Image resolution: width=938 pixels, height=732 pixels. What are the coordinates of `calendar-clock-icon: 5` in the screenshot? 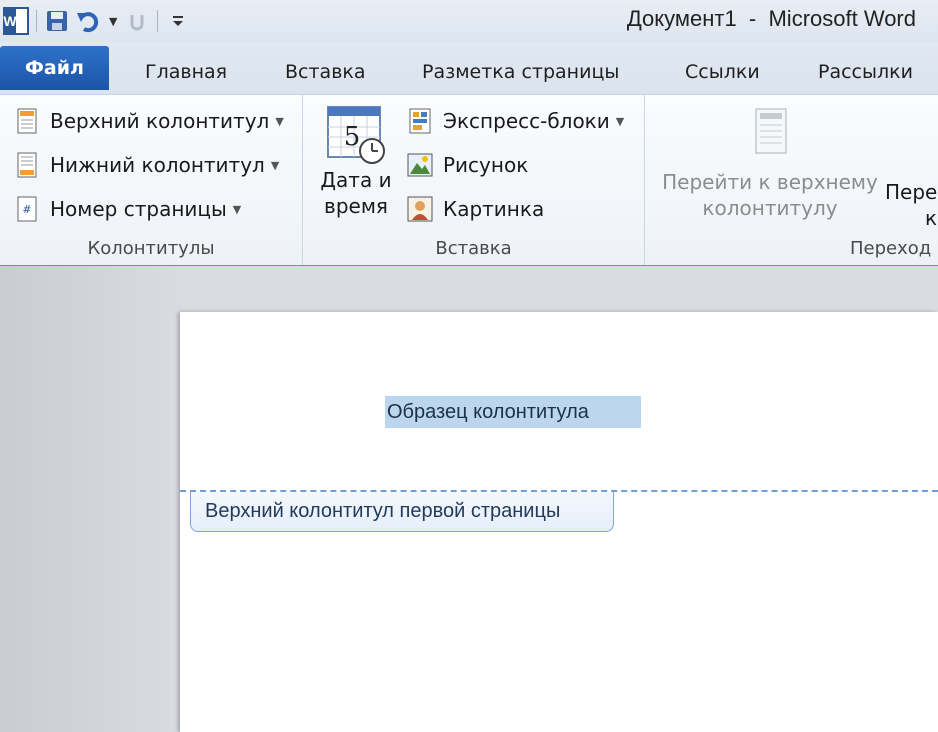 It's located at (356, 135).